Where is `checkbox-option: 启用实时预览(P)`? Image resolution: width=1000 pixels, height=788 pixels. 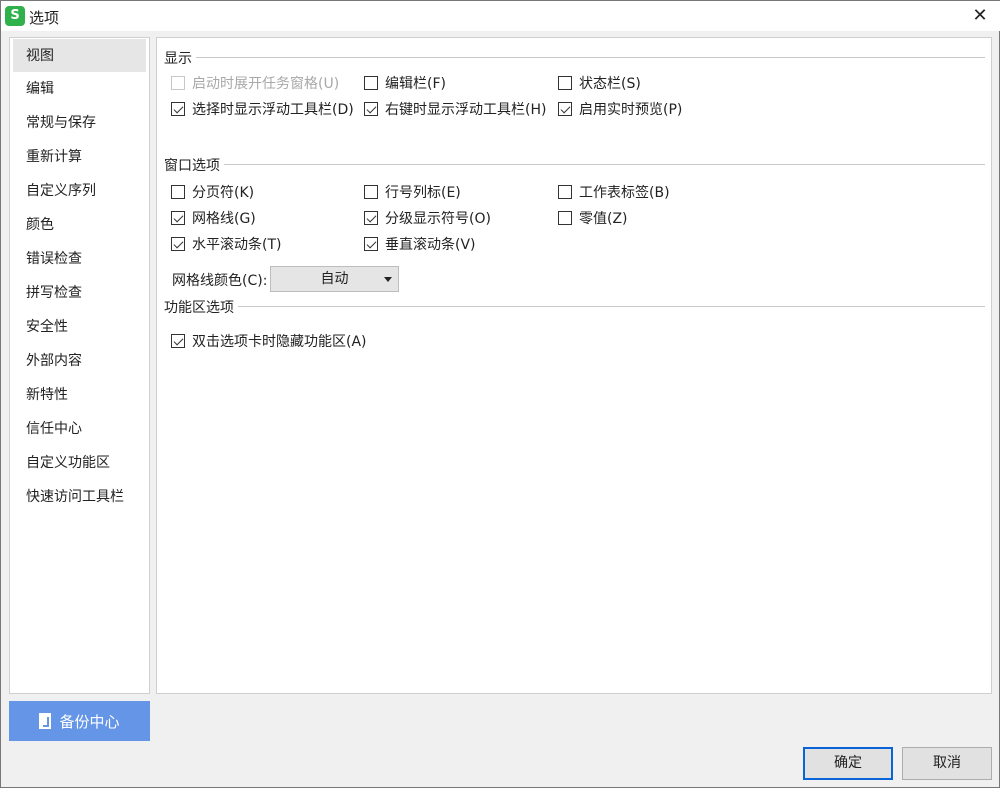
checkbox-option: 启用实时预览(P) is located at coordinates (620, 109).